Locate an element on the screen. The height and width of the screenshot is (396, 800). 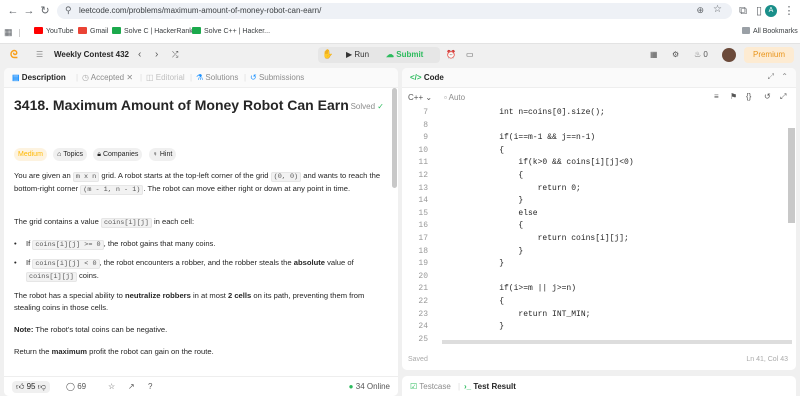
contest-title: Weekly Contest 432 is located at coordinates (91, 55).